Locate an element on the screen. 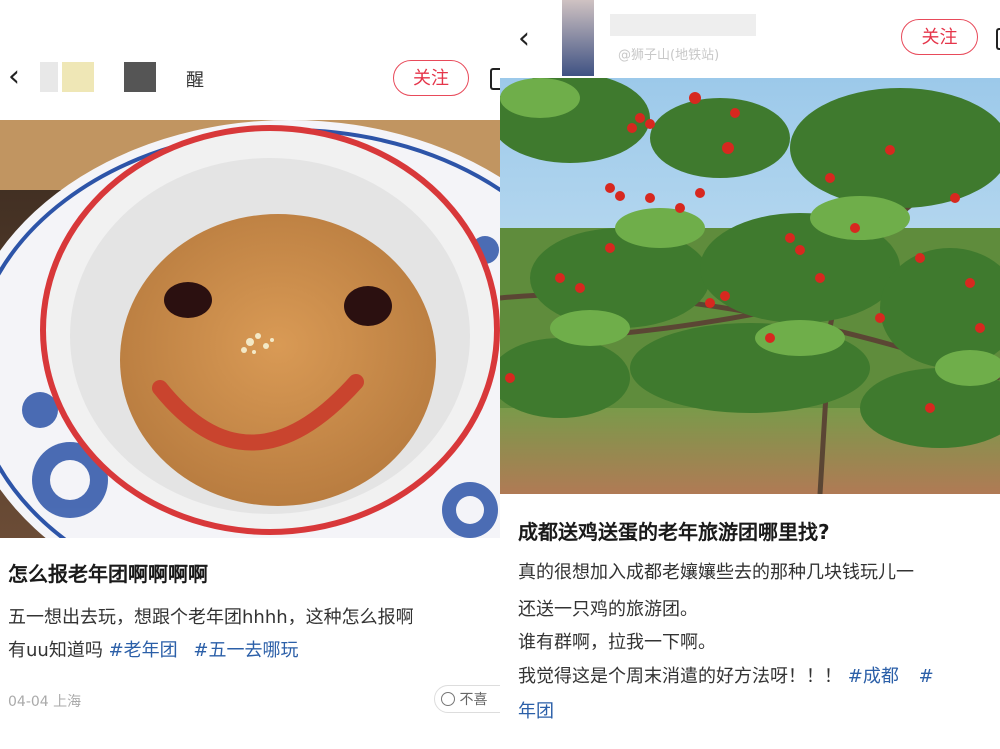  post-body-text: 我觉得这是个周末消遣的好方法呀！！！ is located at coordinates (680, 676).